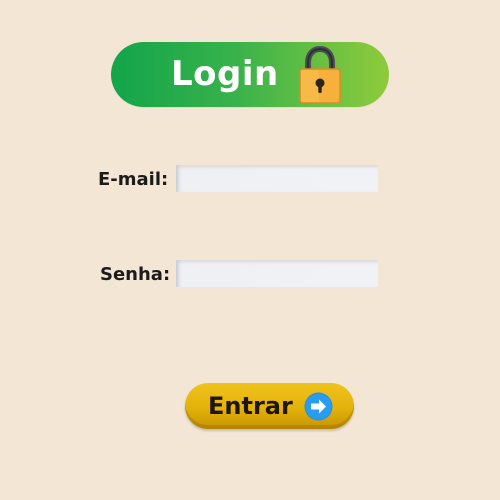  I want to click on login-header: Login, so click(250, 74).